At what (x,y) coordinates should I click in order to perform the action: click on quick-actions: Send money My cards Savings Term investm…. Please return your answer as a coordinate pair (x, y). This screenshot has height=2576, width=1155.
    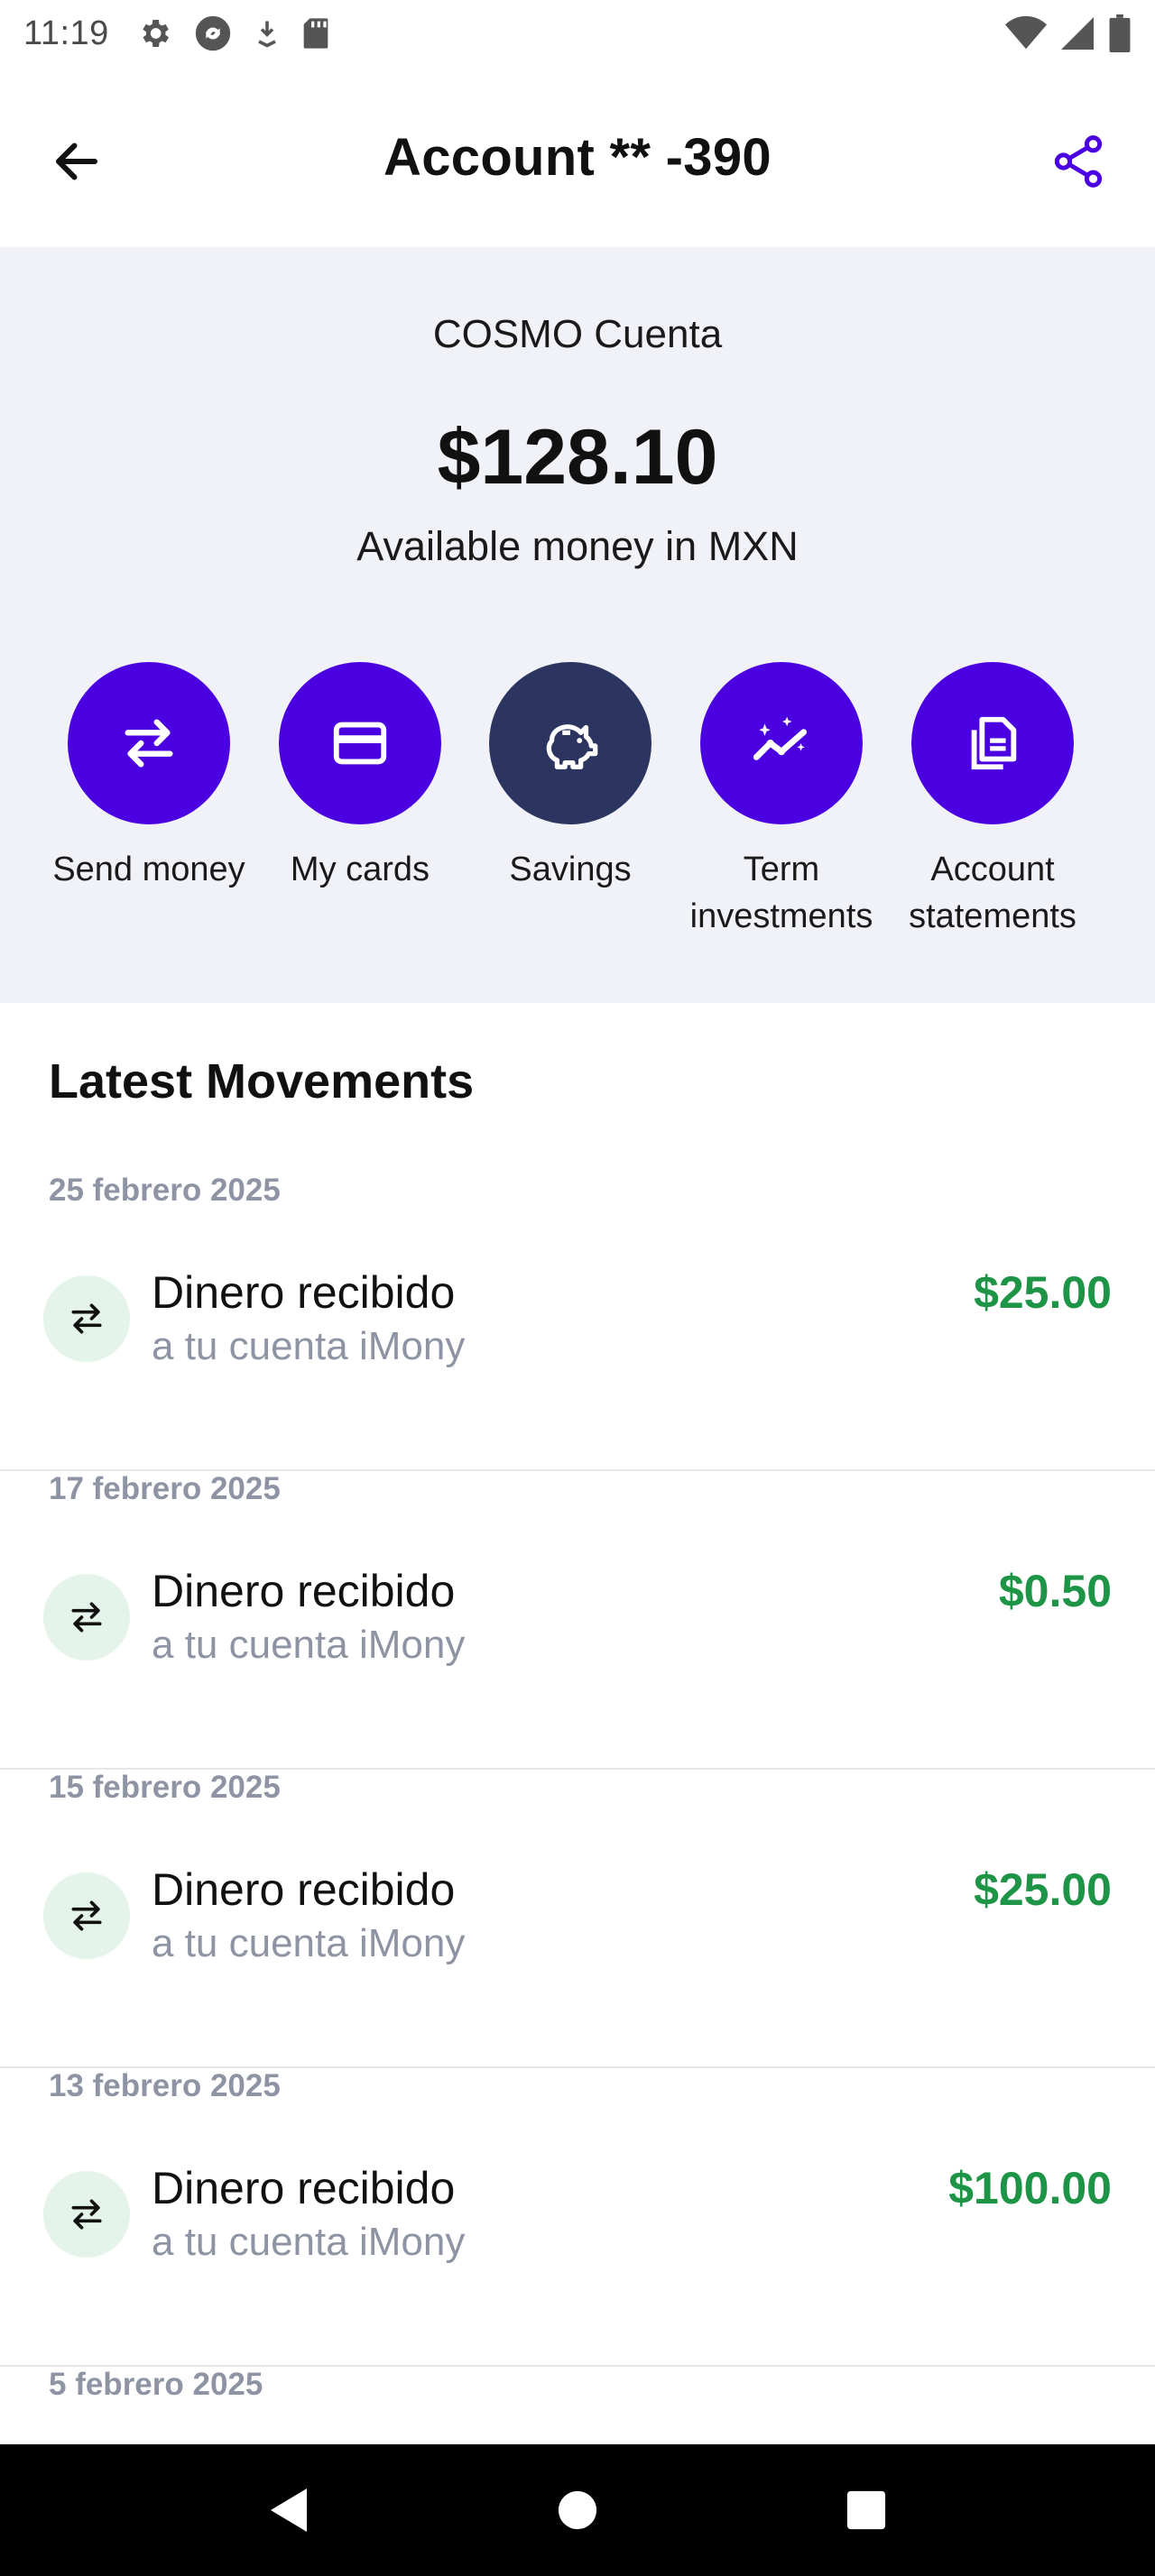
    Looking at the image, I should click on (577, 806).